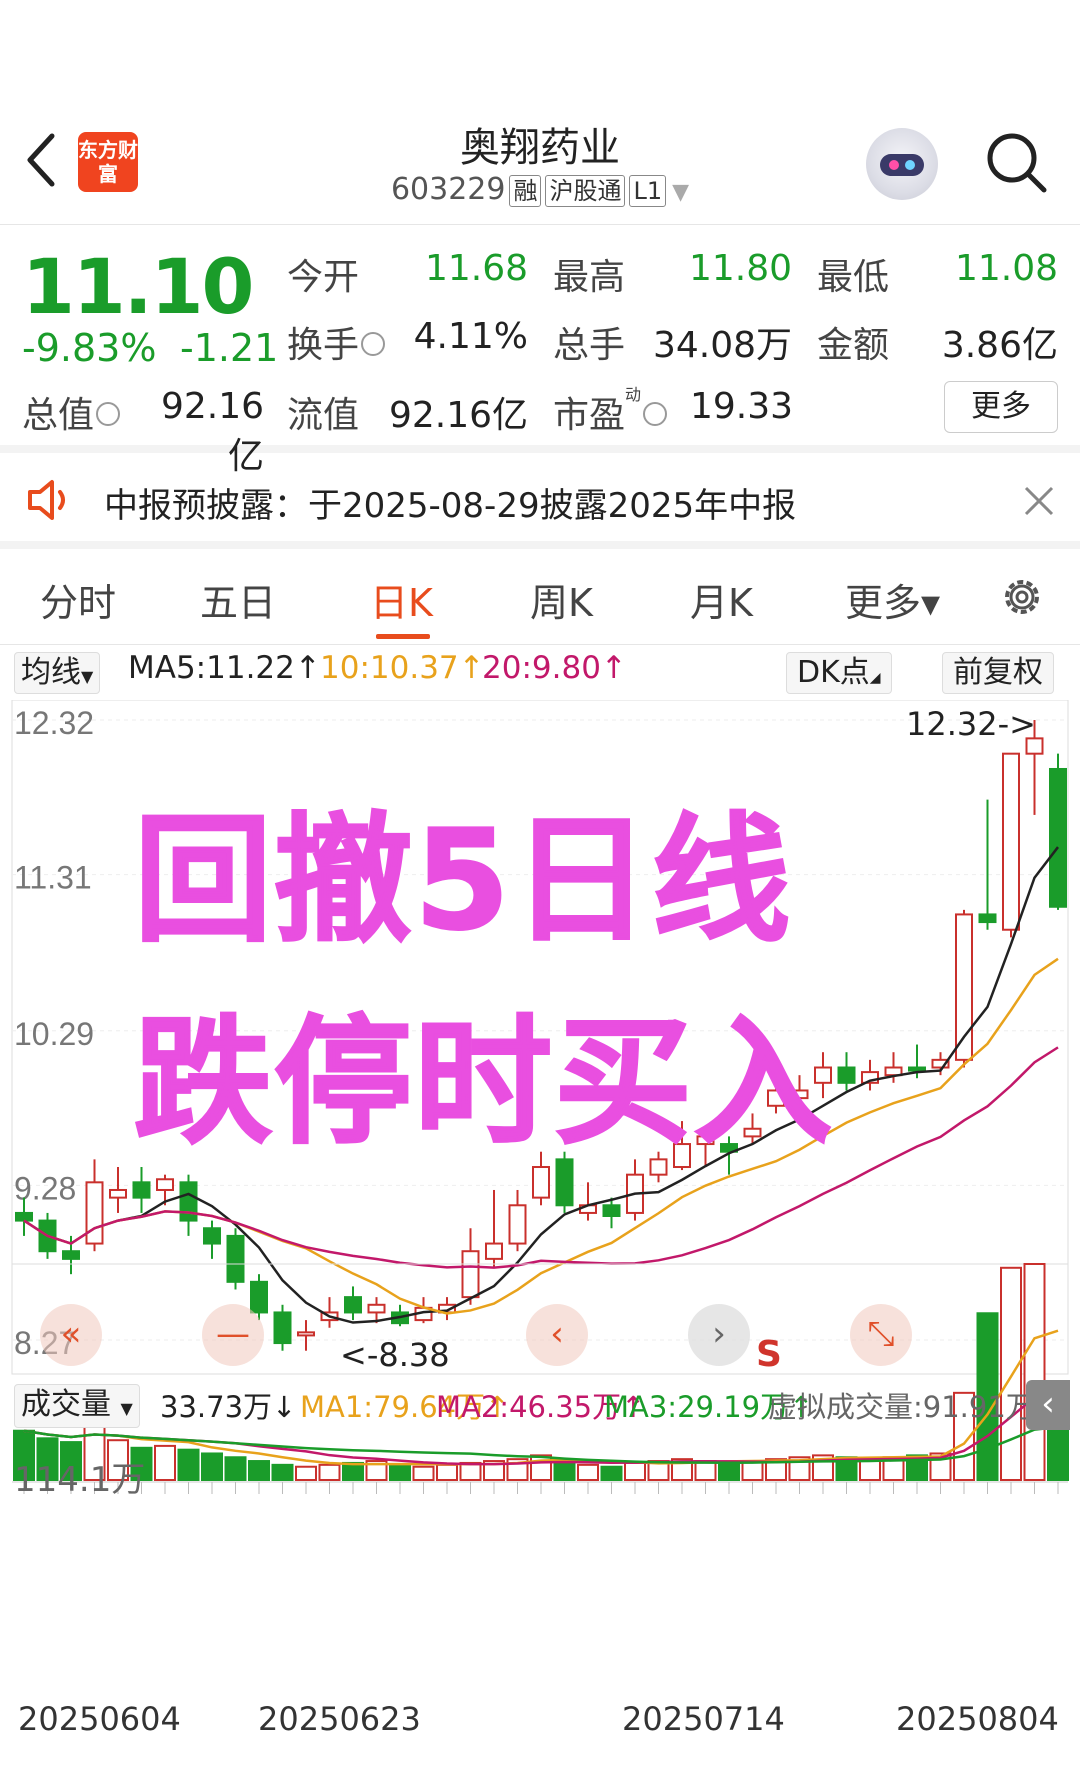  I want to click on ma10-value: 10:10.37↑, so click(402, 668).